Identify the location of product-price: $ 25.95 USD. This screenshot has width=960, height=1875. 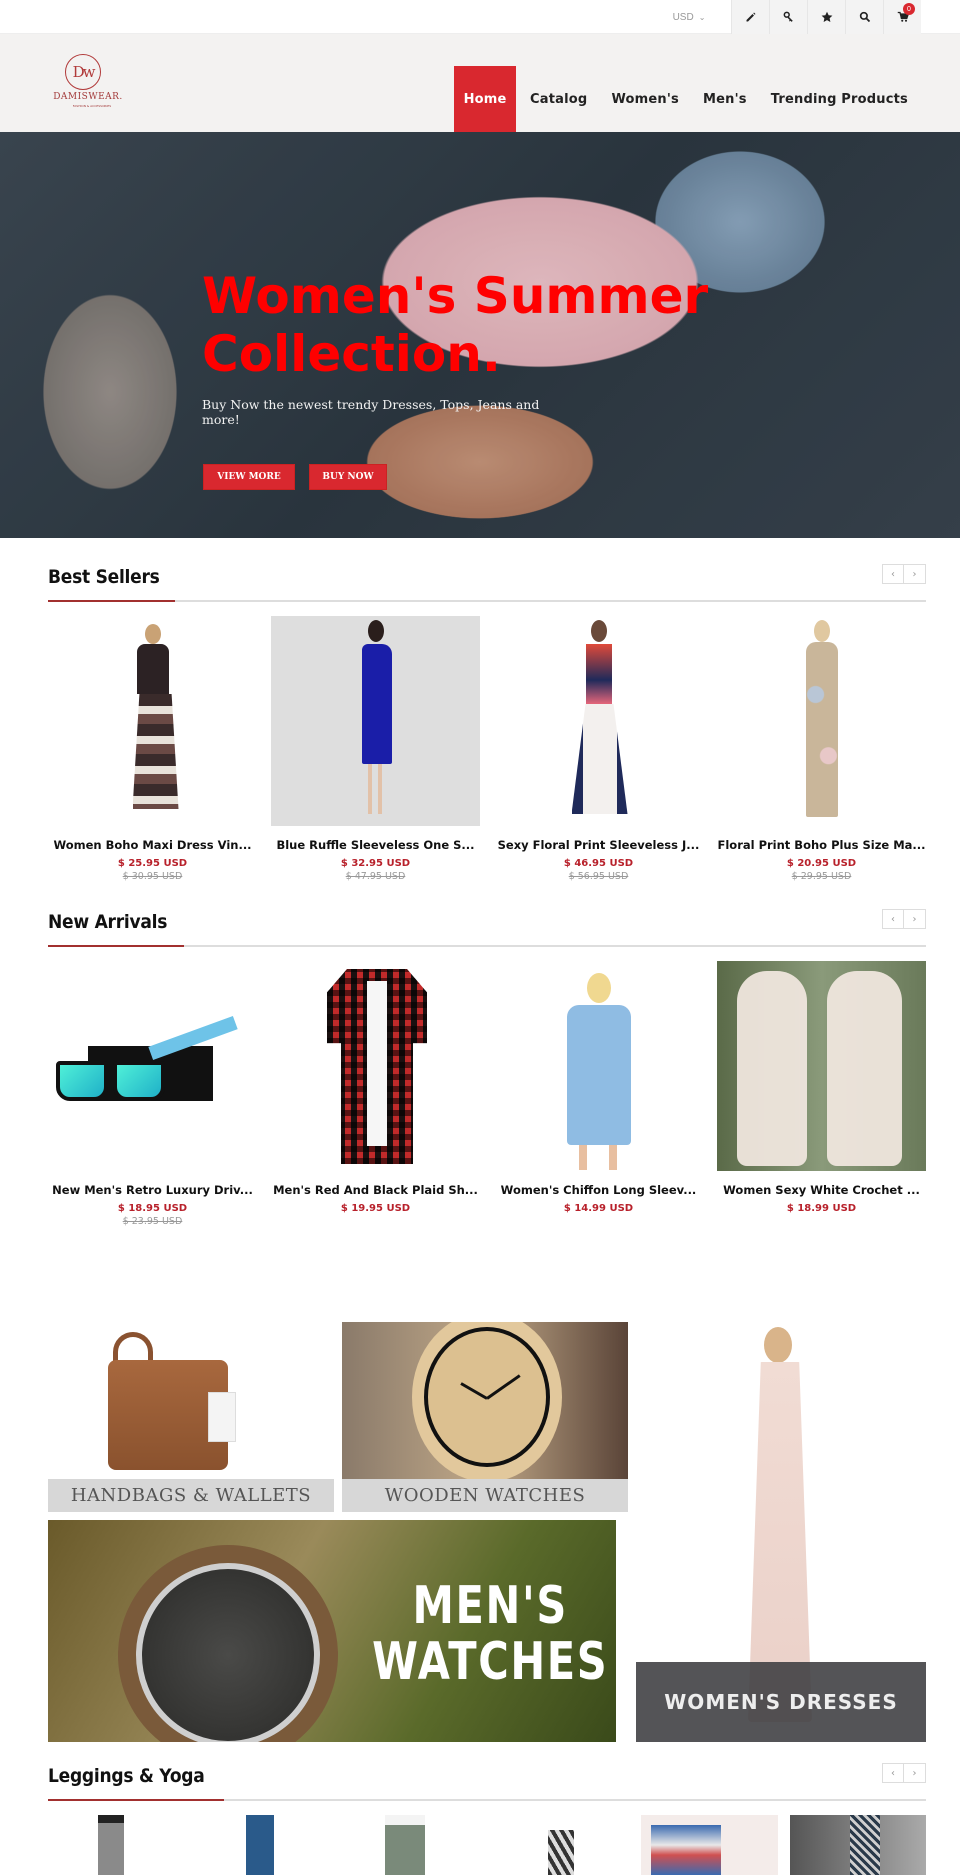
(152, 863).